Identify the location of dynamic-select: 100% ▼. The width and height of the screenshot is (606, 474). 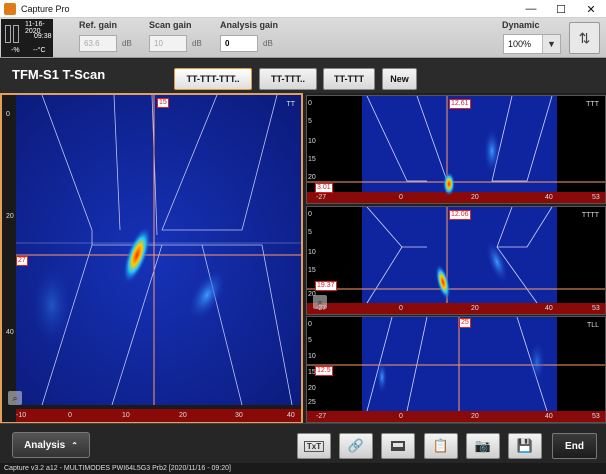
(532, 44).